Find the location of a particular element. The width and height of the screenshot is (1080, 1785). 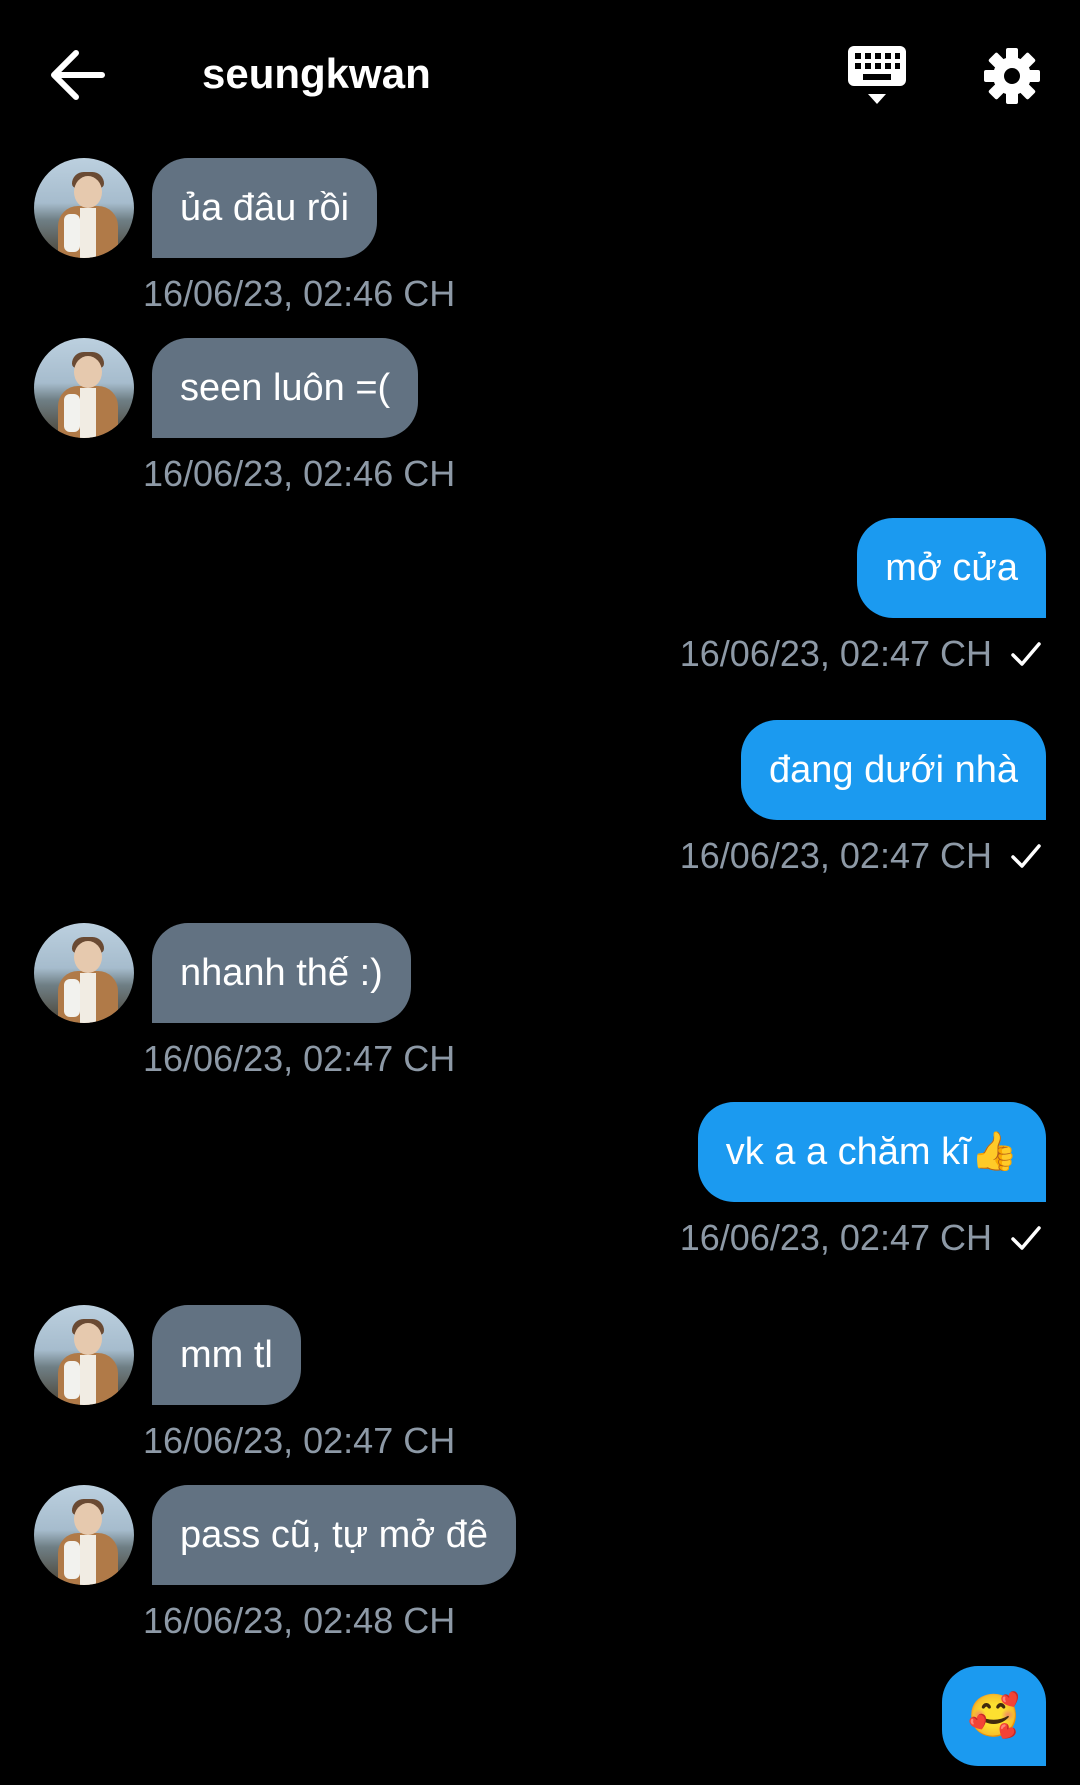

arrow-left-icon is located at coordinates (78, 75).